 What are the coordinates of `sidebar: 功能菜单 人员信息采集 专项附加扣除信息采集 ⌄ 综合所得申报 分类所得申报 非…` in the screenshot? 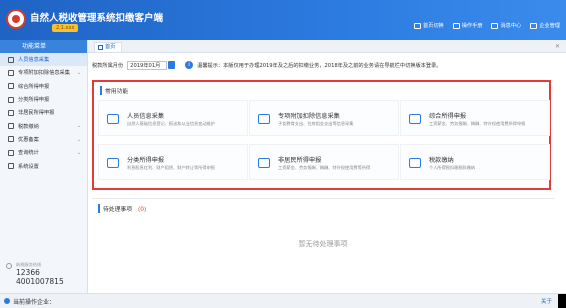 It's located at (44, 166).